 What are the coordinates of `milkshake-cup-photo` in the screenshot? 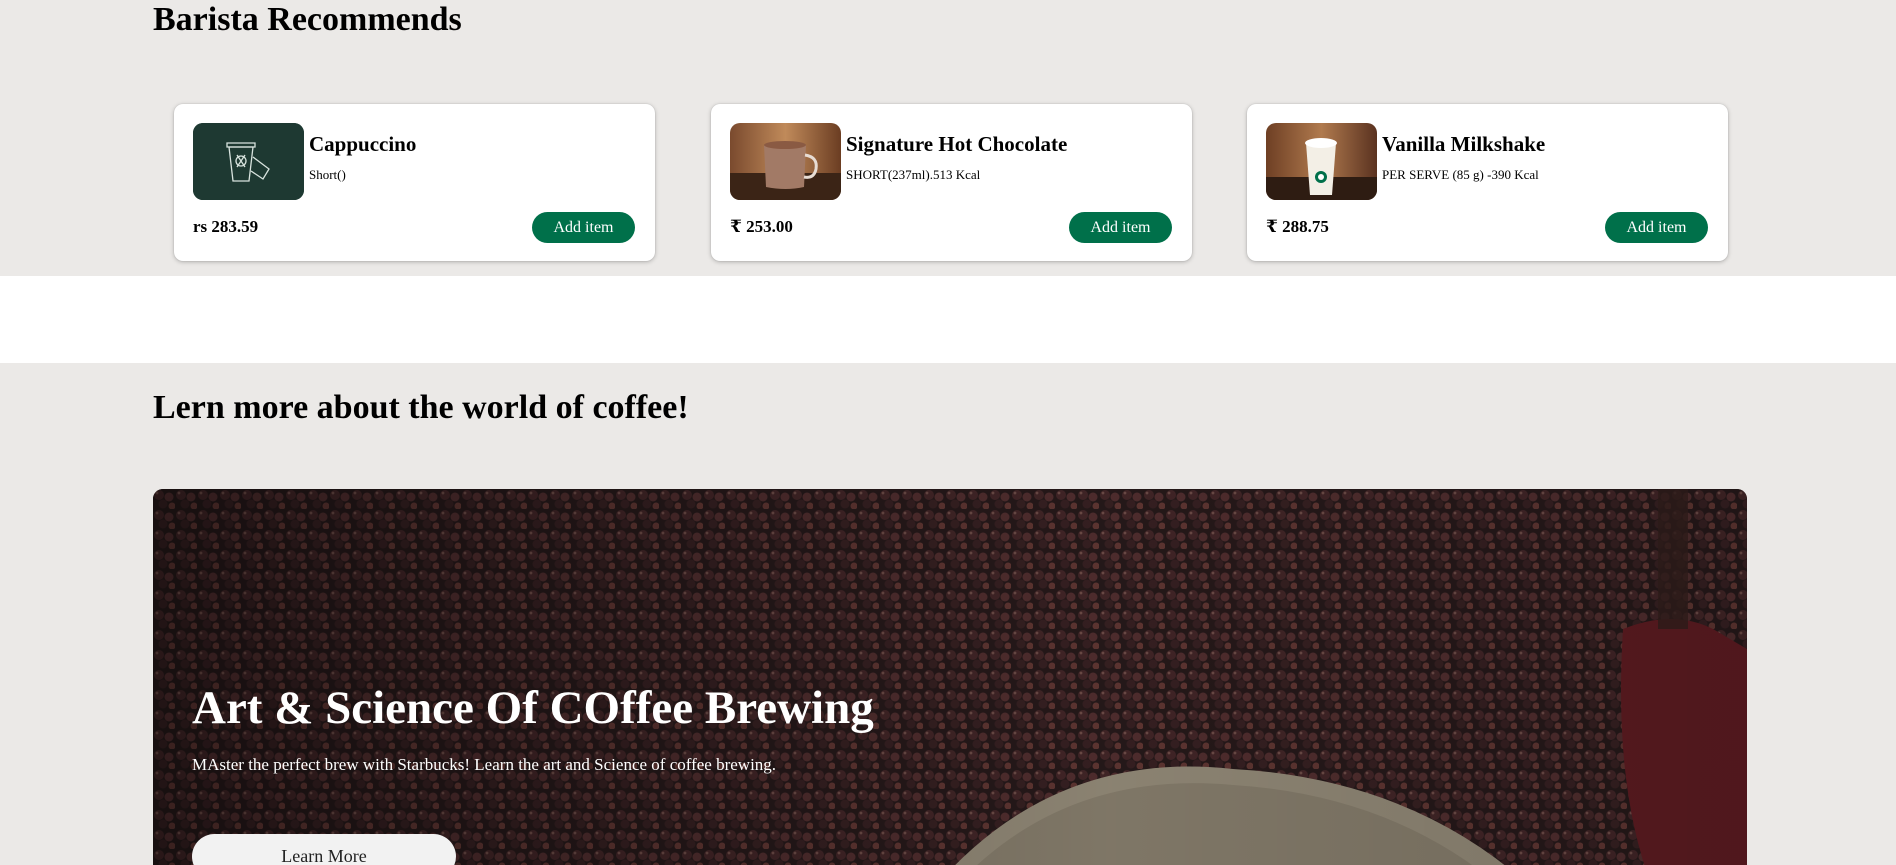 It's located at (1321, 161).